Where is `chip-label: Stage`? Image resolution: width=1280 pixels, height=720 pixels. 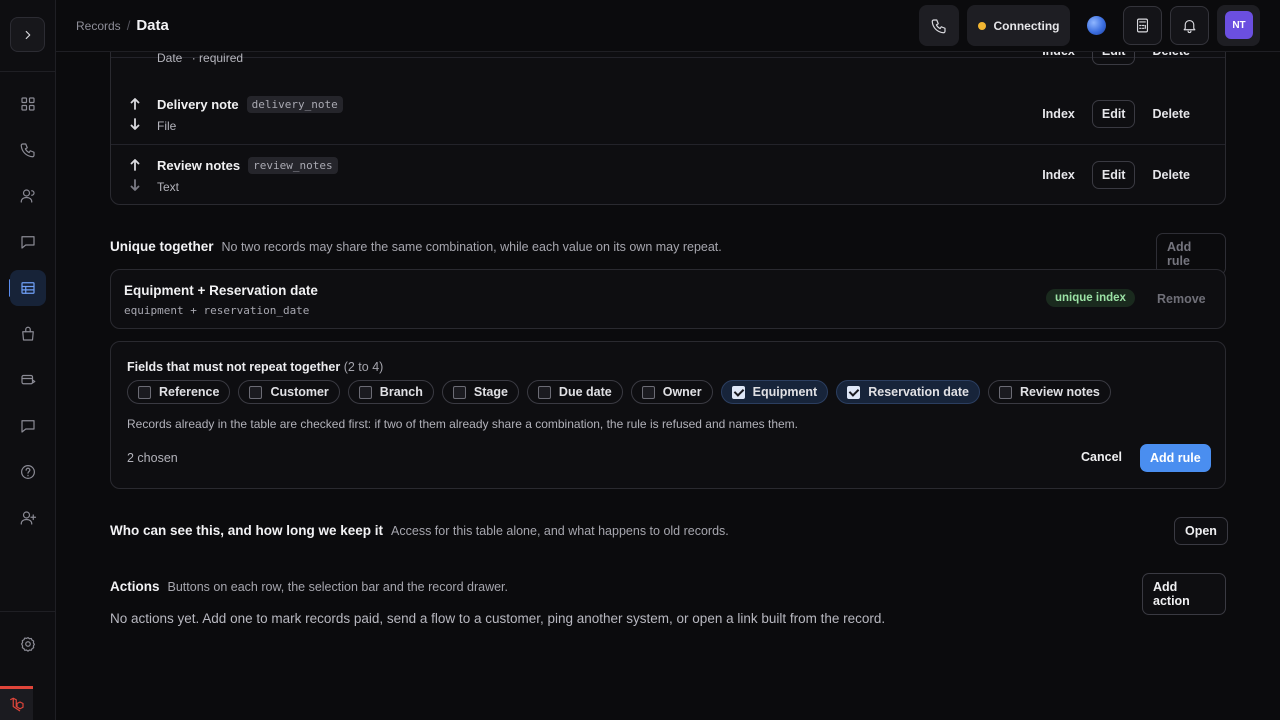 chip-label: Stage is located at coordinates (490, 392).